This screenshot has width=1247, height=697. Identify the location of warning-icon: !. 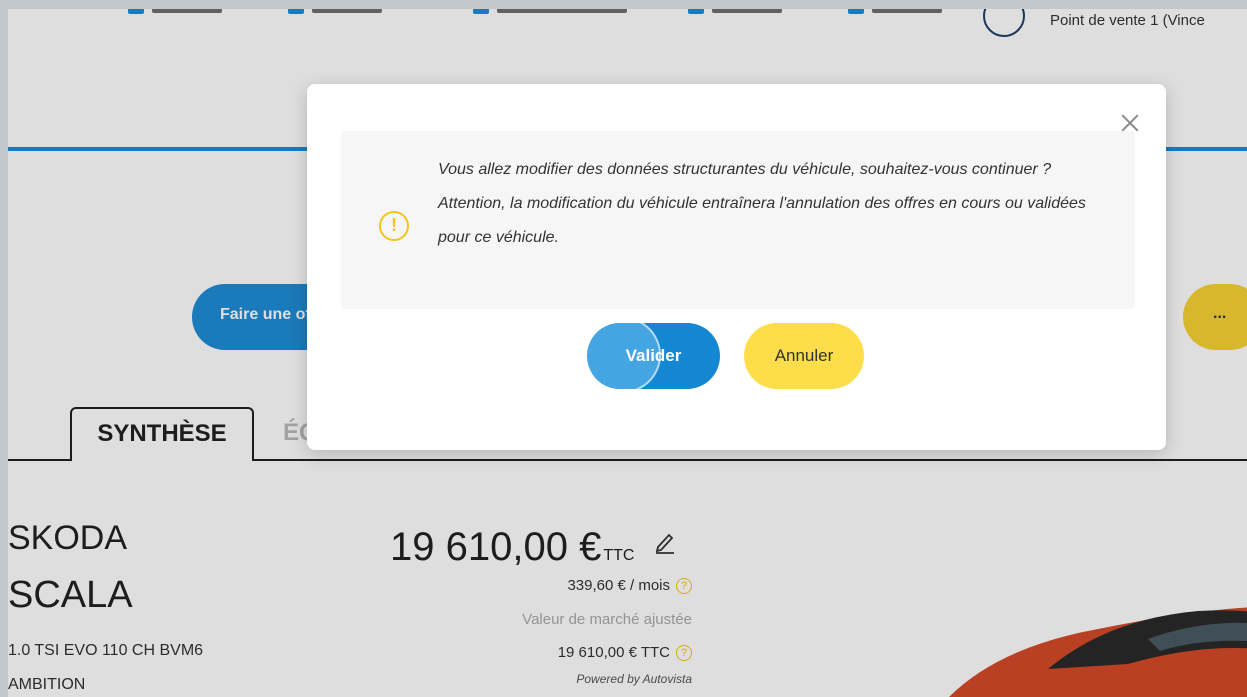
(394, 226).